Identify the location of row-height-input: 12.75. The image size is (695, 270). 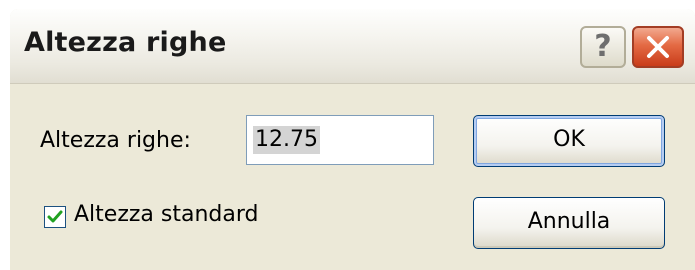
(340, 140).